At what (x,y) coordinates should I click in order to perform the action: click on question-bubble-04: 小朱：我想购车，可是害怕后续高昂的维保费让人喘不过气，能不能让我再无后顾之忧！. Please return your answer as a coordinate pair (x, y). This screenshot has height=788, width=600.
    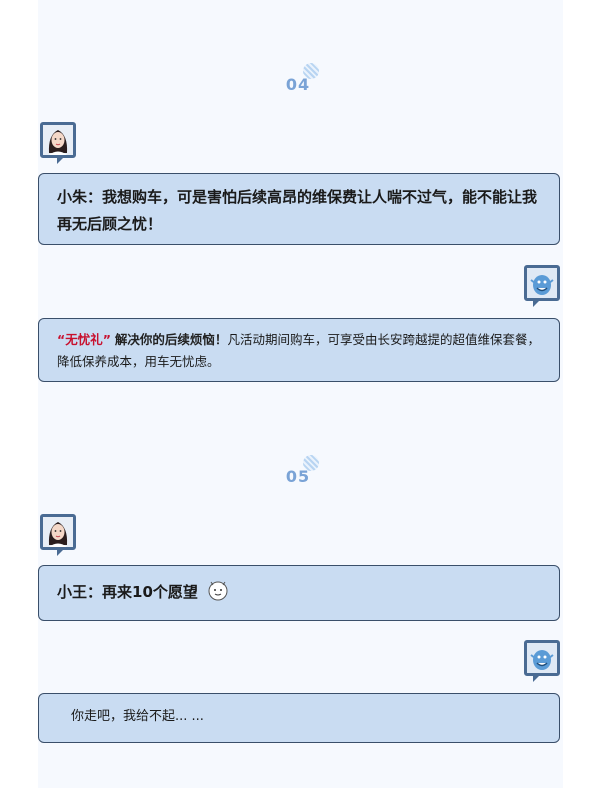
    Looking at the image, I should click on (299, 209).